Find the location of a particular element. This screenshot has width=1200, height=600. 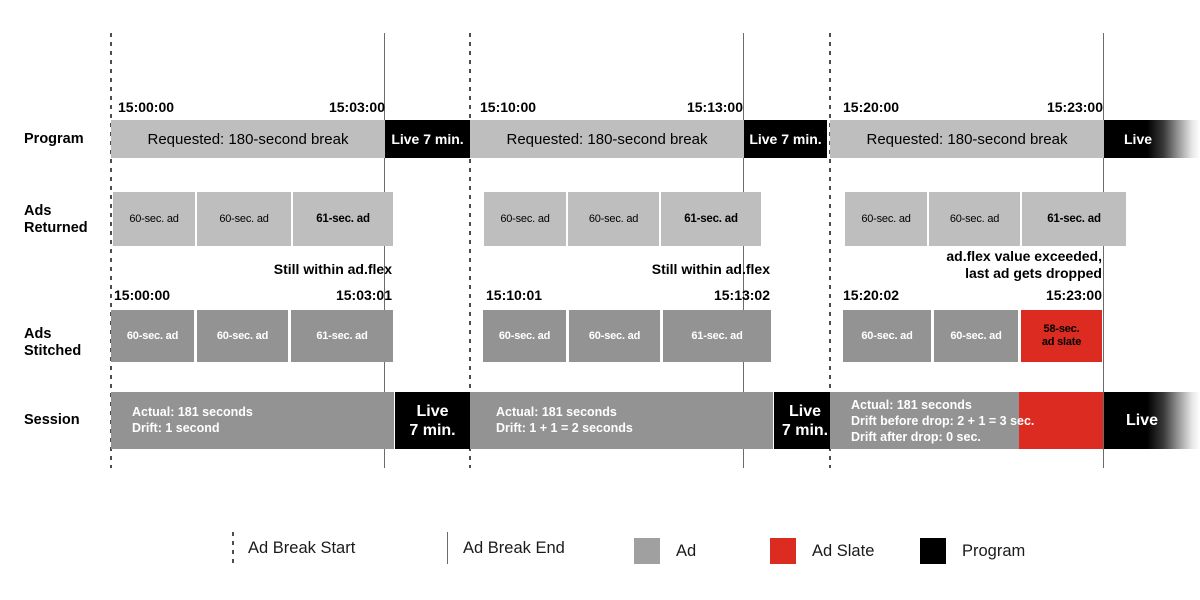

stitched-start-time-3: 15:20:02 is located at coordinates (871, 295).